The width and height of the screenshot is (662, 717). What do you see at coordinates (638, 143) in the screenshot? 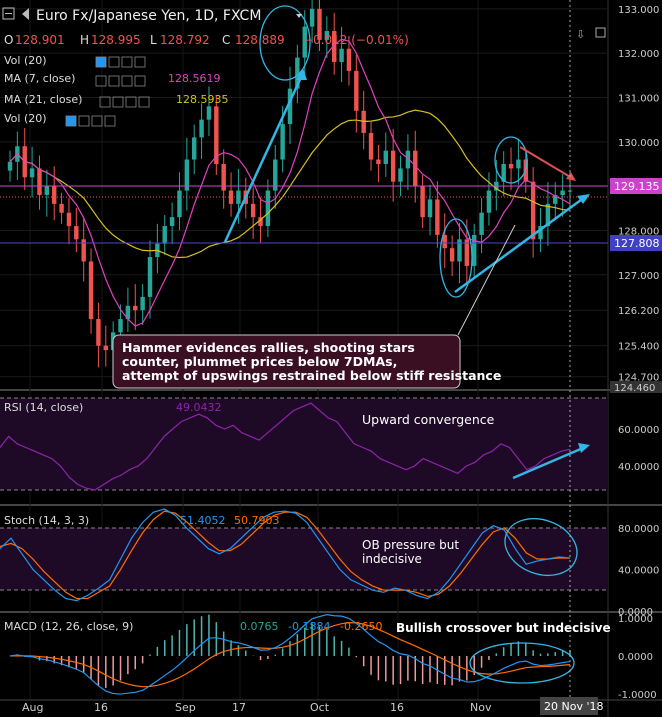
I see `price-tick-label: 130.000` at bounding box center [638, 143].